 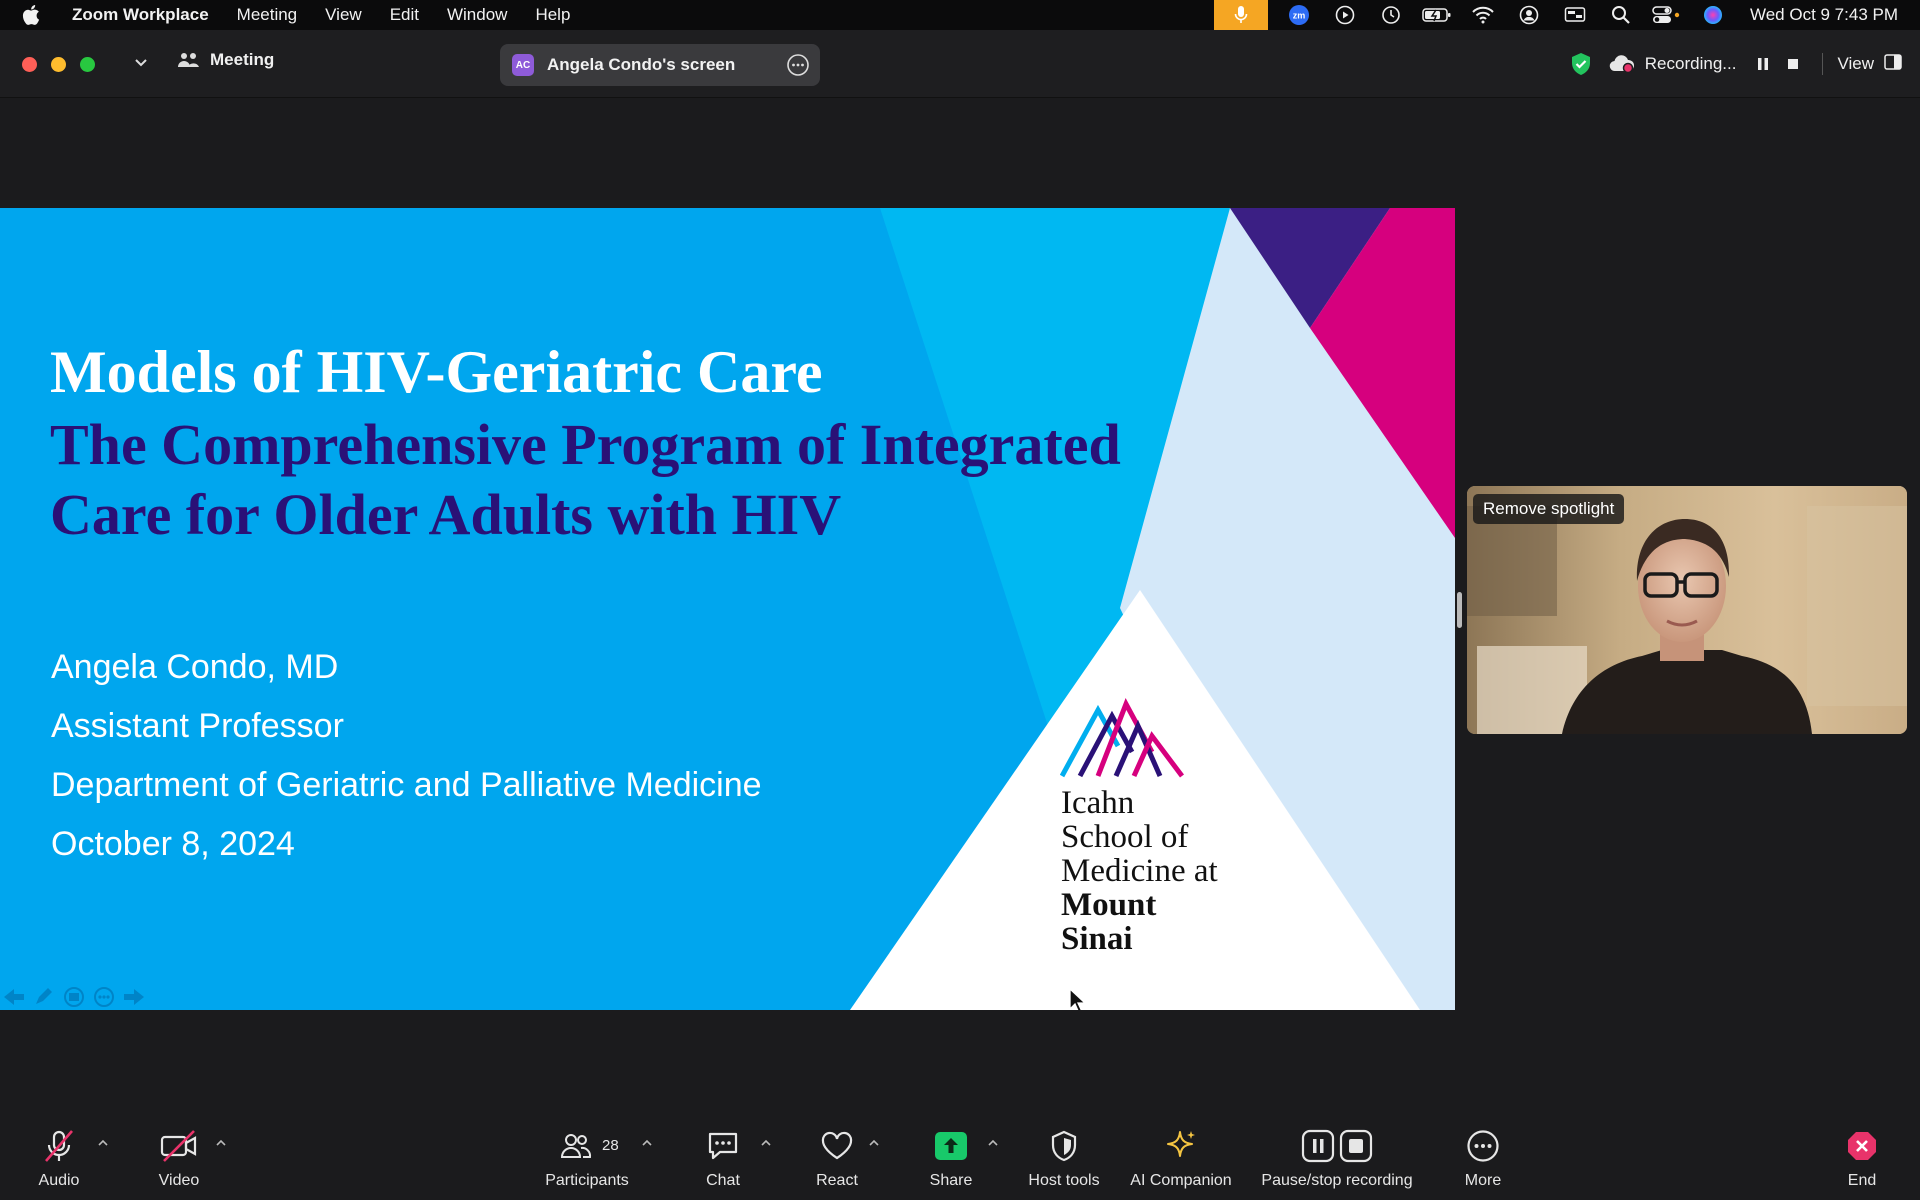 What do you see at coordinates (723, 1180) in the screenshot?
I see `chat-label: Chat` at bounding box center [723, 1180].